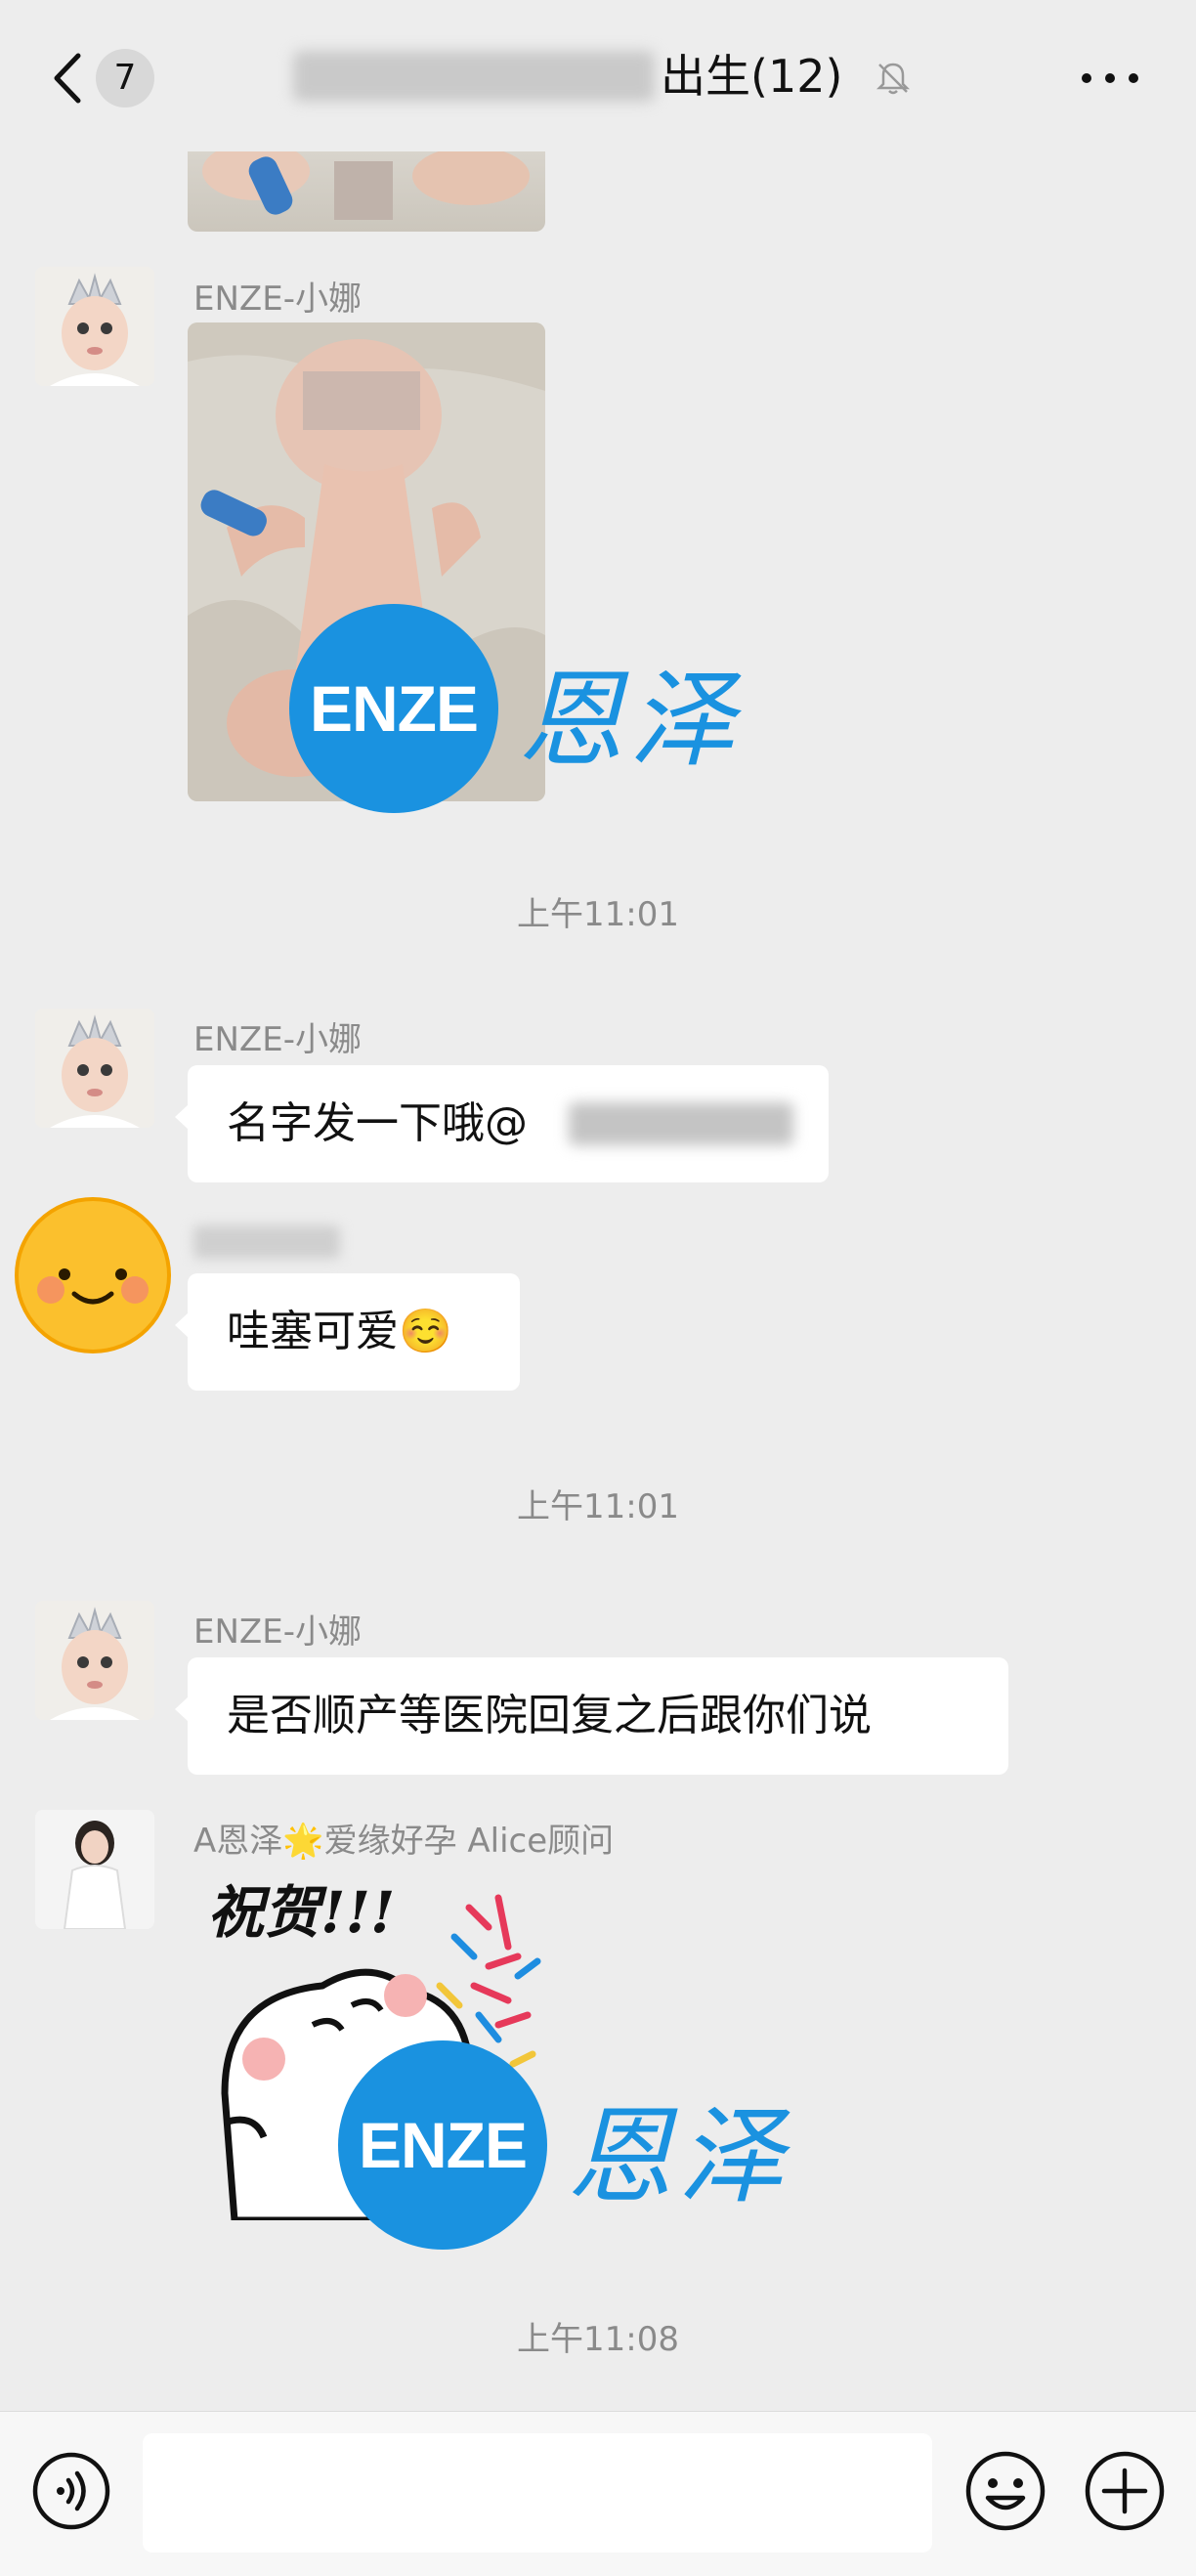 The height and width of the screenshot is (2576, 1196). I want to click on message-text: 是否顺产等医院回复之后跟你们说, so click(549, 1716).